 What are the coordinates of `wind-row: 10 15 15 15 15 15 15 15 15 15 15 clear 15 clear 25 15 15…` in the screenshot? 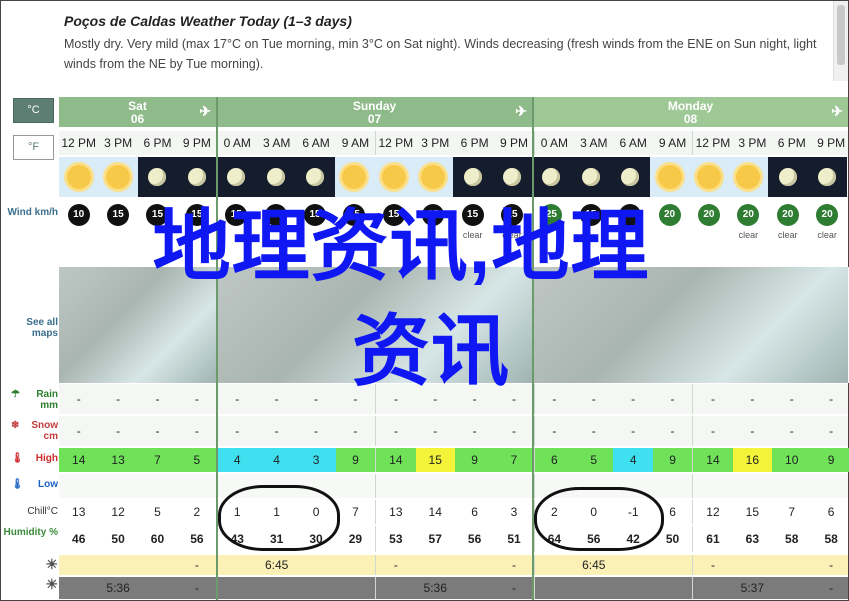 It's located at (453, 225).